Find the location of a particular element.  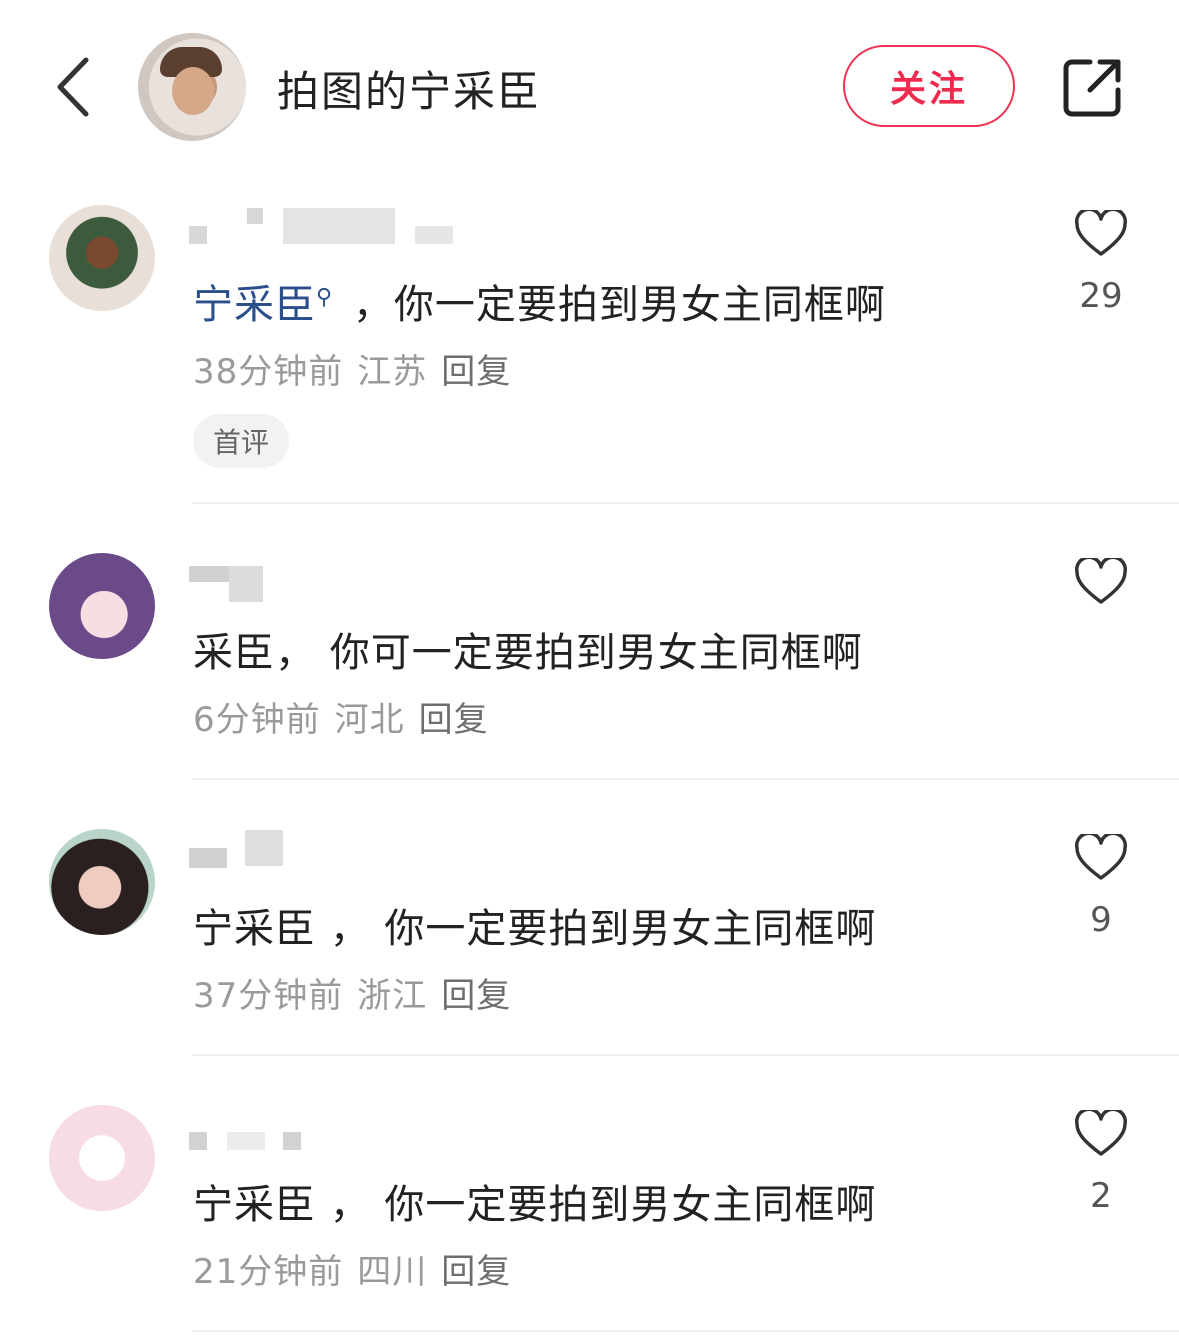

first-comment-badge: 首评 is located at coordinates (241, 441).